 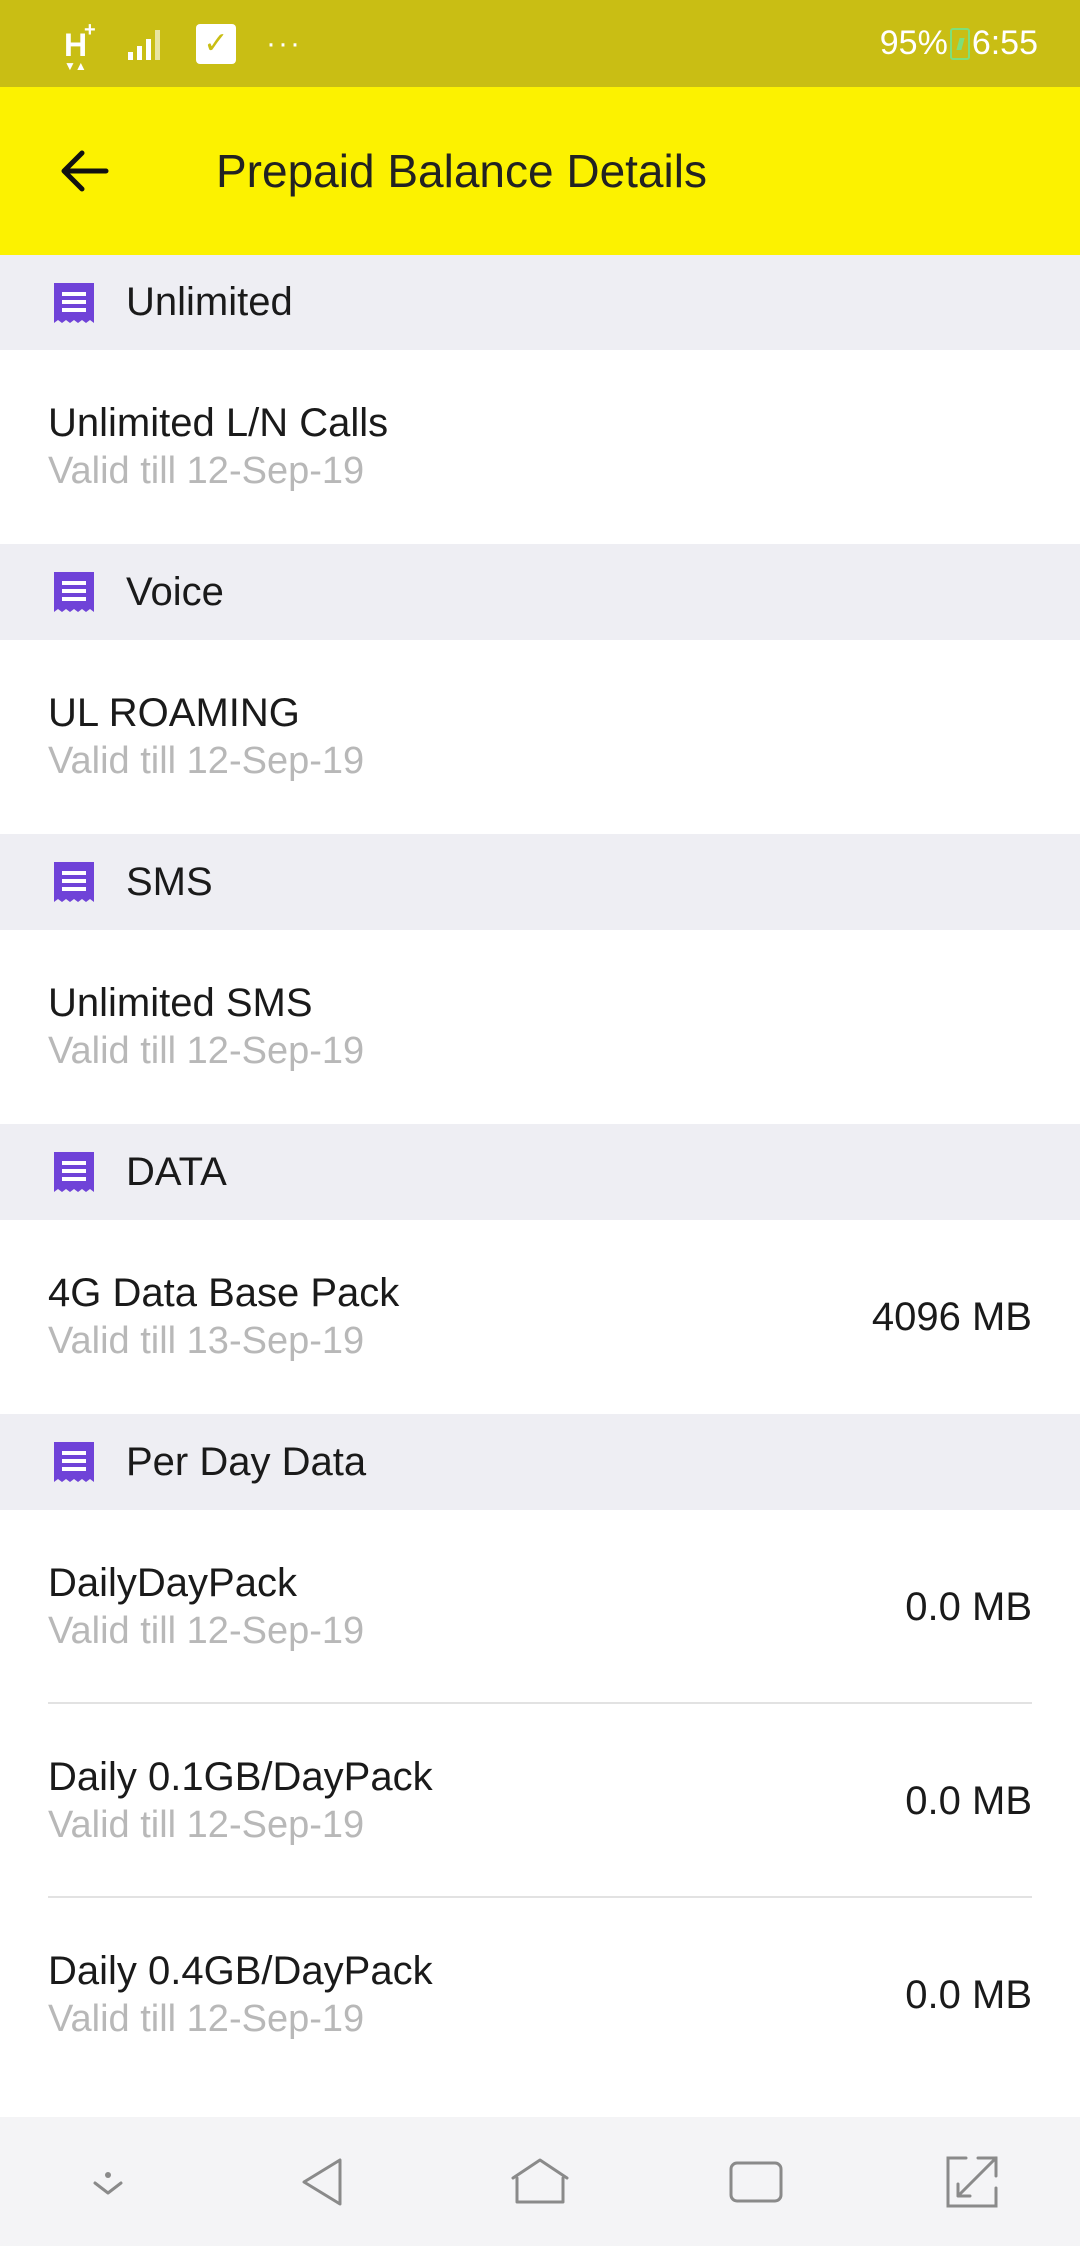 What do you see at coordinates (206, 1341) in the screenshot?
I see `pack-validity: Valid till 13-Sep-19` at bounding box center [206, 1341].